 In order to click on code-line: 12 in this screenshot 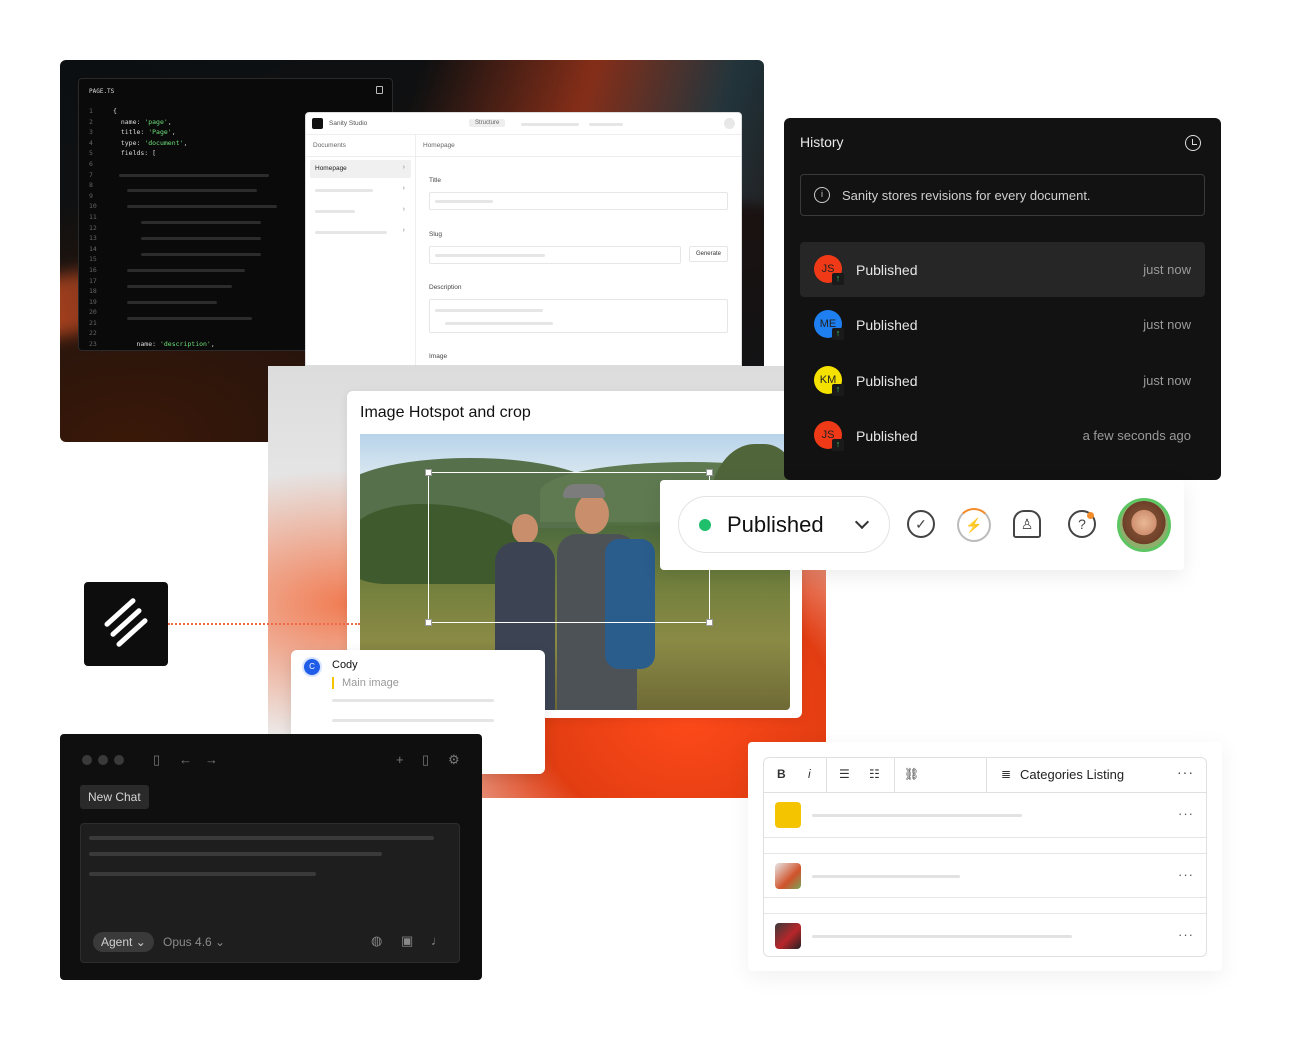, I will do `click(152, 228)`.